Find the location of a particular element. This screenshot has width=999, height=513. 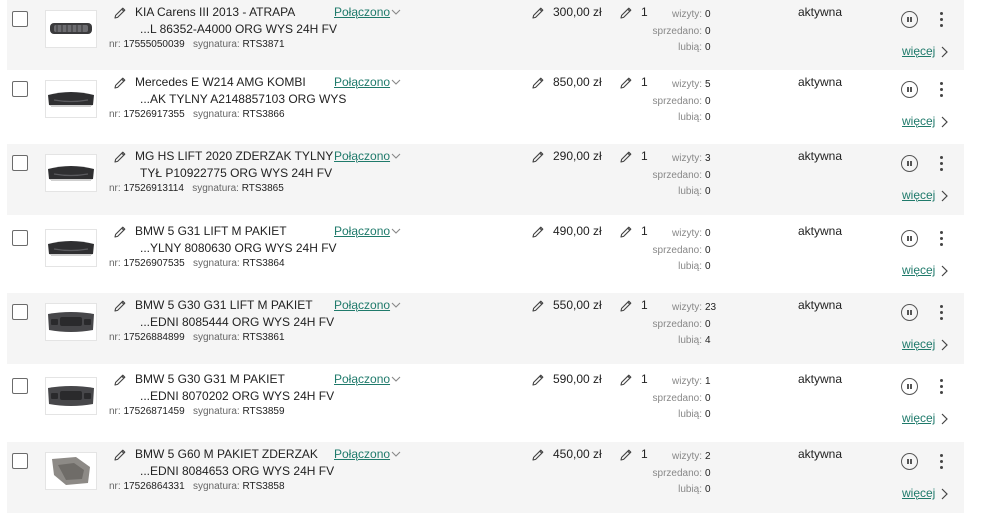

listing-title-line1: BMW 5 G60 M PAKIET ZDERZAK is located at coordinates (226, 454).